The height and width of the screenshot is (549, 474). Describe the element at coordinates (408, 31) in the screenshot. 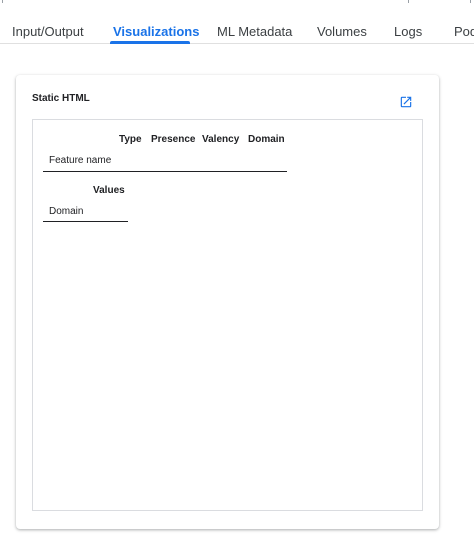

I see `tab-logs: Logs` at that location.